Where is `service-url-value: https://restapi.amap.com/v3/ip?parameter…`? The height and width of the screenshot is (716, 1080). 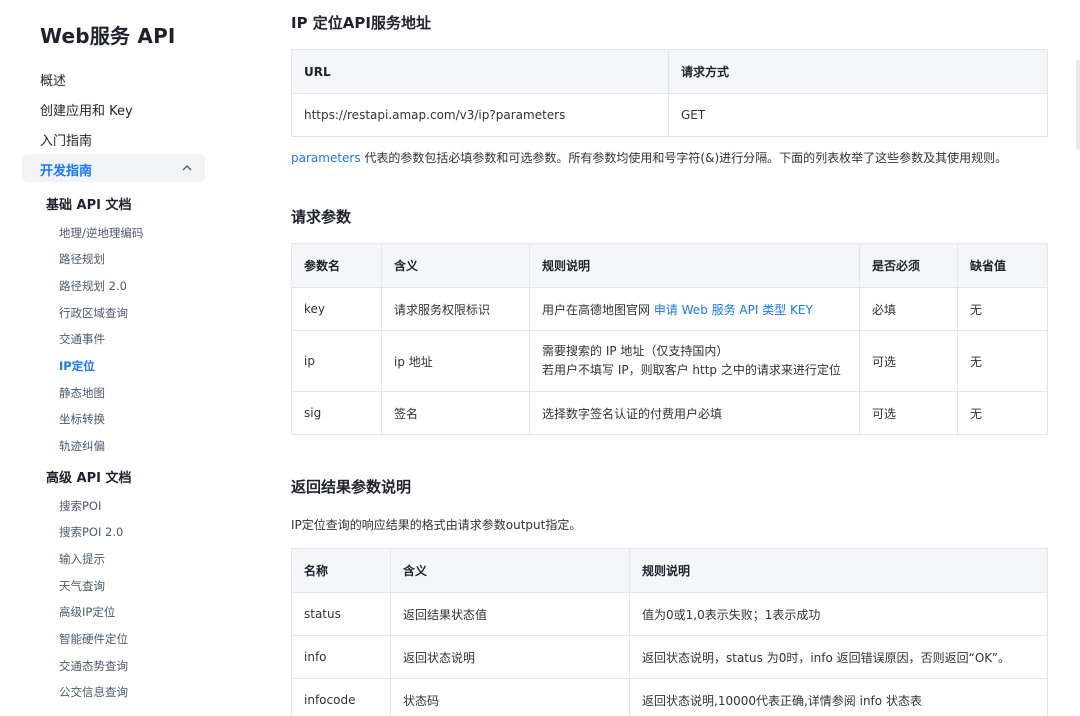 service-url-value: https://restapi.amap.com/v3/ip?parameter… is located at coordinates (480, 115).